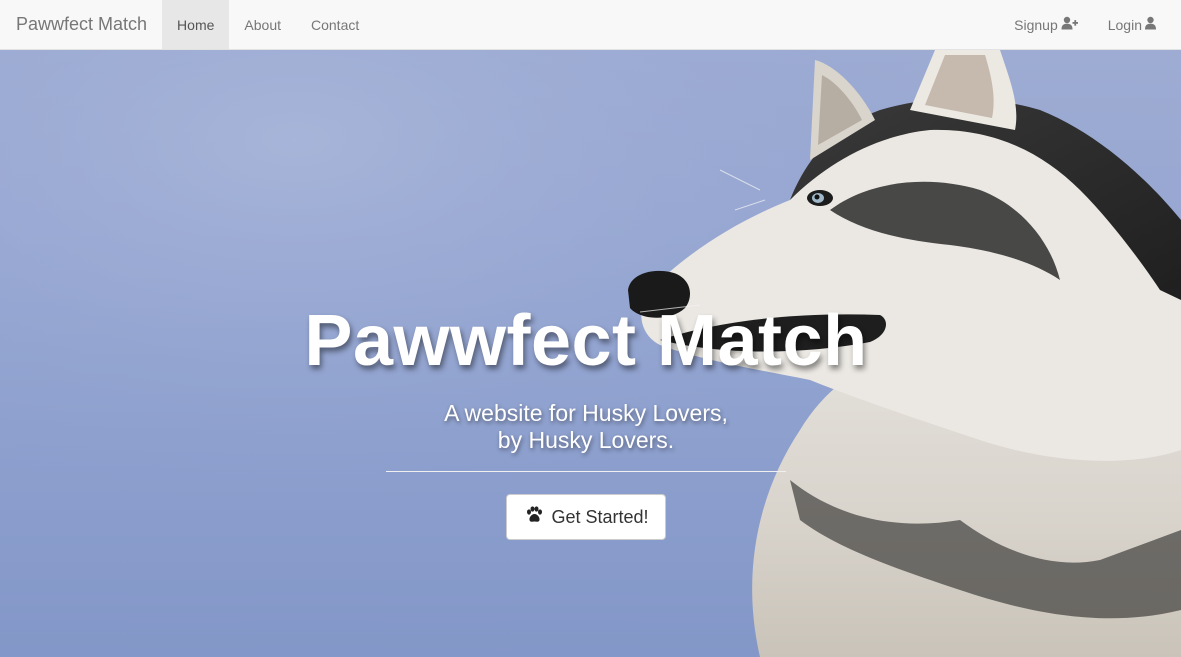 This screenshot has height=657, width=1181. What do you see at coordinates (586, 341) in the screenshot?
I see `hero-title: Pawwfect Match` at bounding box center [586, 341].